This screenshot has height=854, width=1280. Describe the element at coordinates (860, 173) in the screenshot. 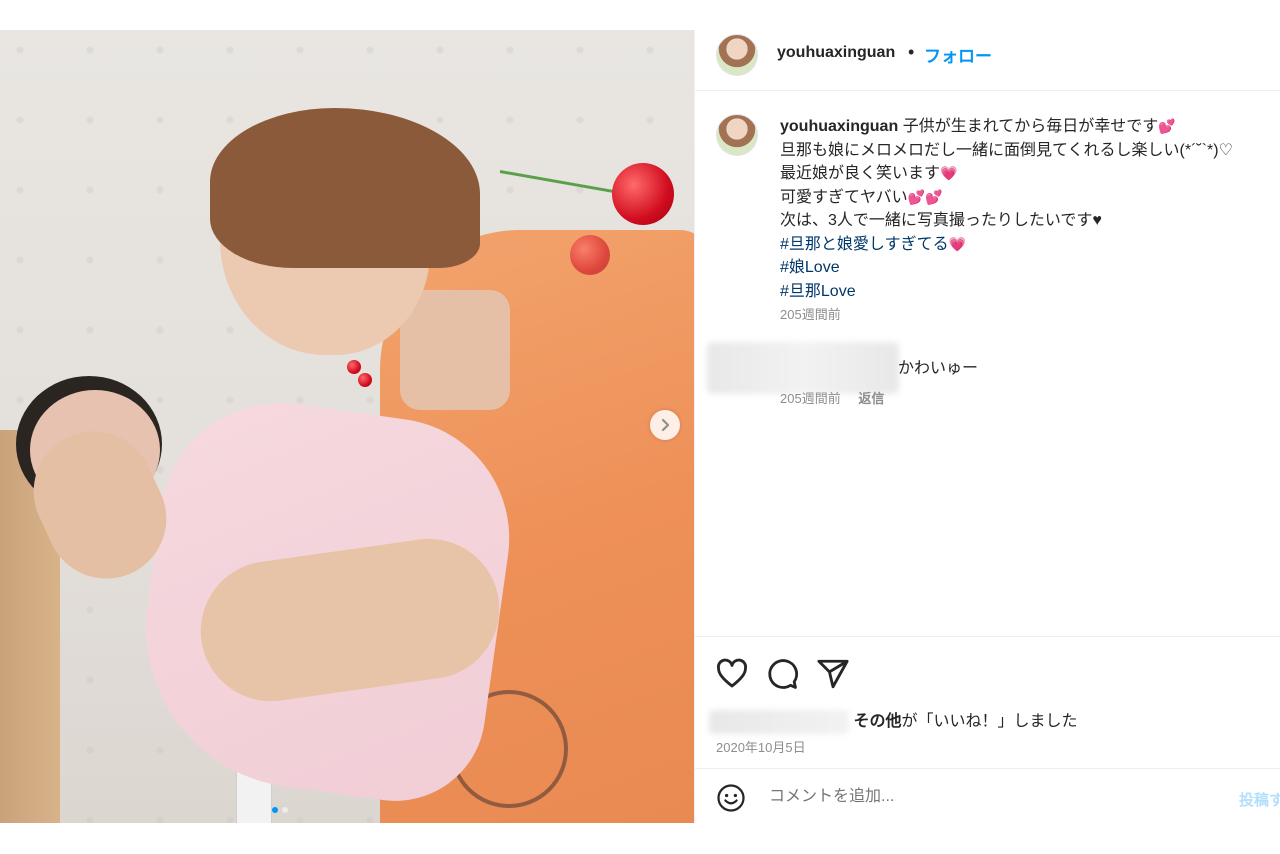

I see `caption-line: 最近娘が良く笑います` at that location.